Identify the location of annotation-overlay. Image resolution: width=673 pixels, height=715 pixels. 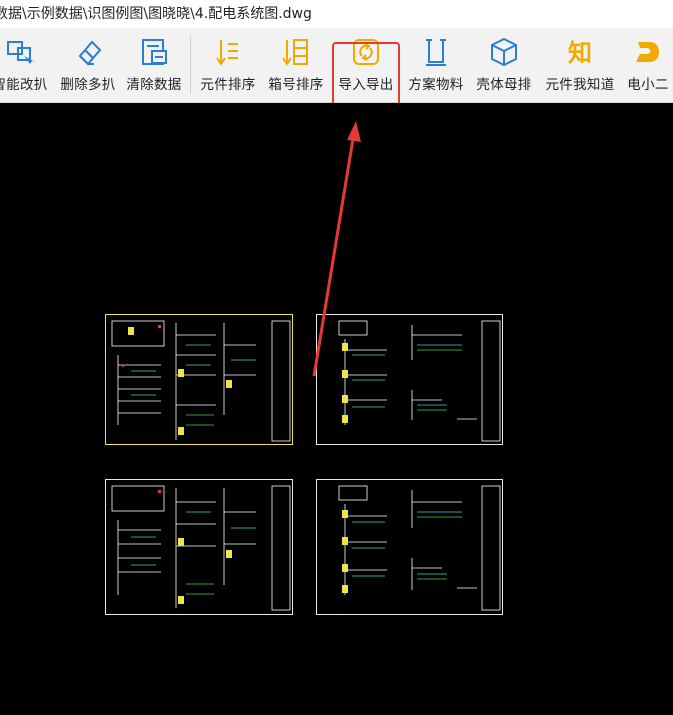
(336, 249).